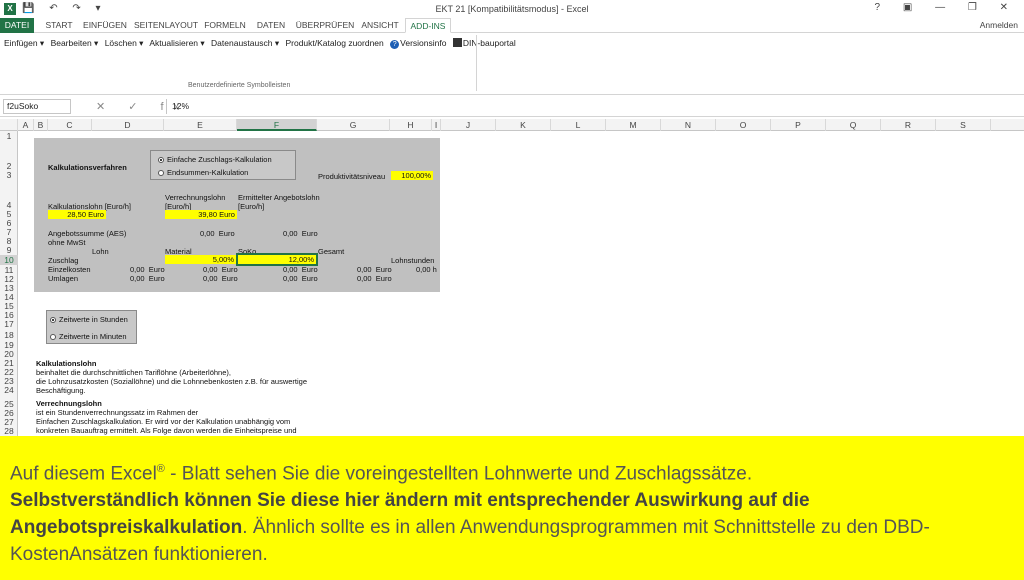 The height and width of the screenshot is (580, 1024). Describe the element at coordinates (489, 43) in the screenshot. I see `din-bauportal-button: DIN-bauportal` at that location.